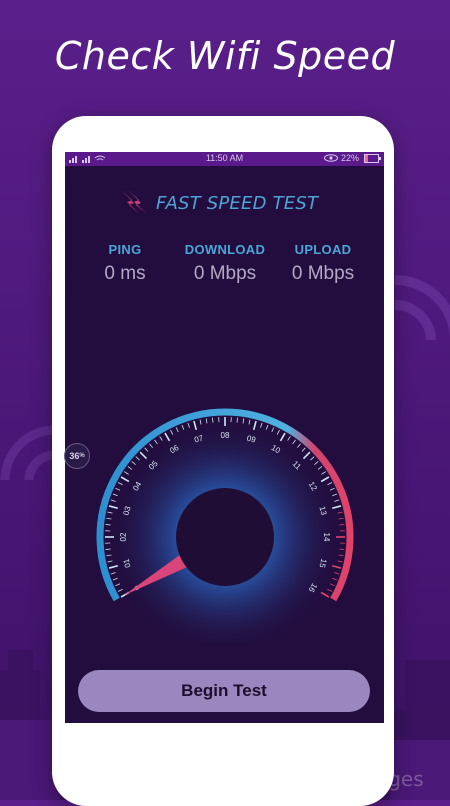  I want to click on metric-value: 0 ms, so click(125, 274).